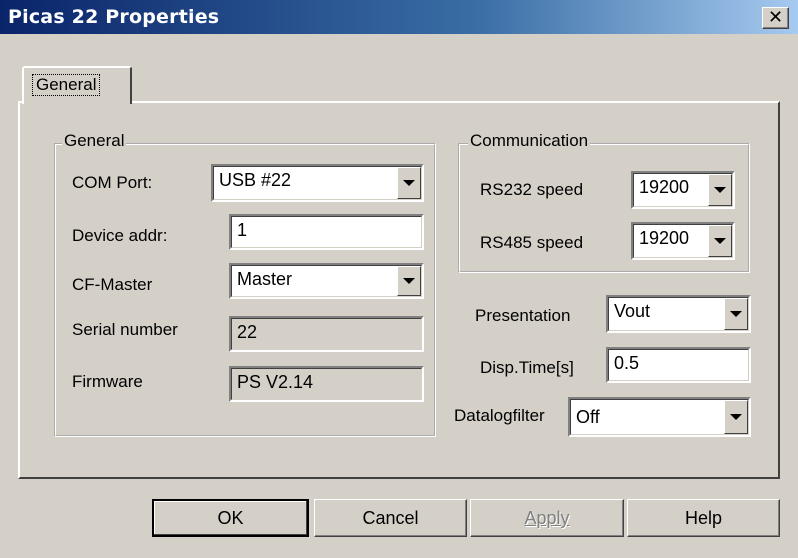 Image resolution: width=798 pixels, height=558 pixels. Describe the element at coordinates (523, 315) in the screenshot. I see `presentation-label: Presentation` at that location.